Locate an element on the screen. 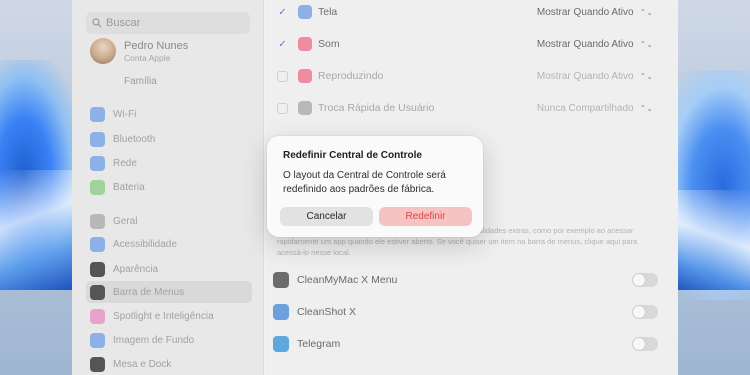  cancel-button: Cancelar is located at coordinates (326, 216).